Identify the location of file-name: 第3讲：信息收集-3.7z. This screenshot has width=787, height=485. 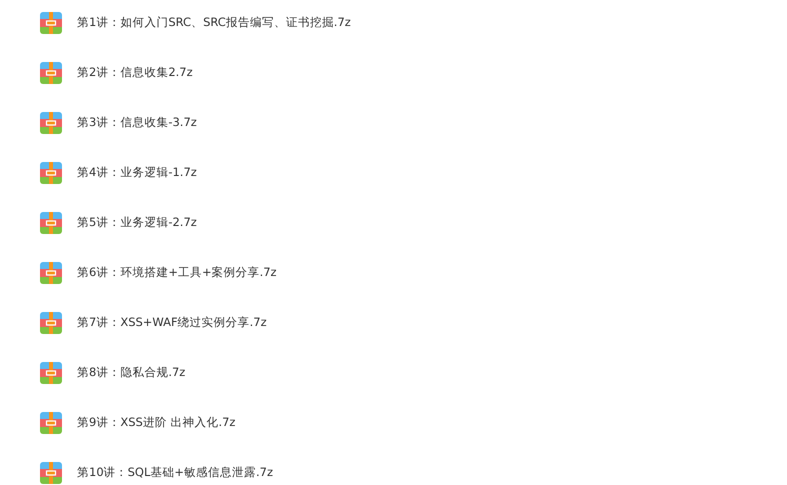
(137, 123).